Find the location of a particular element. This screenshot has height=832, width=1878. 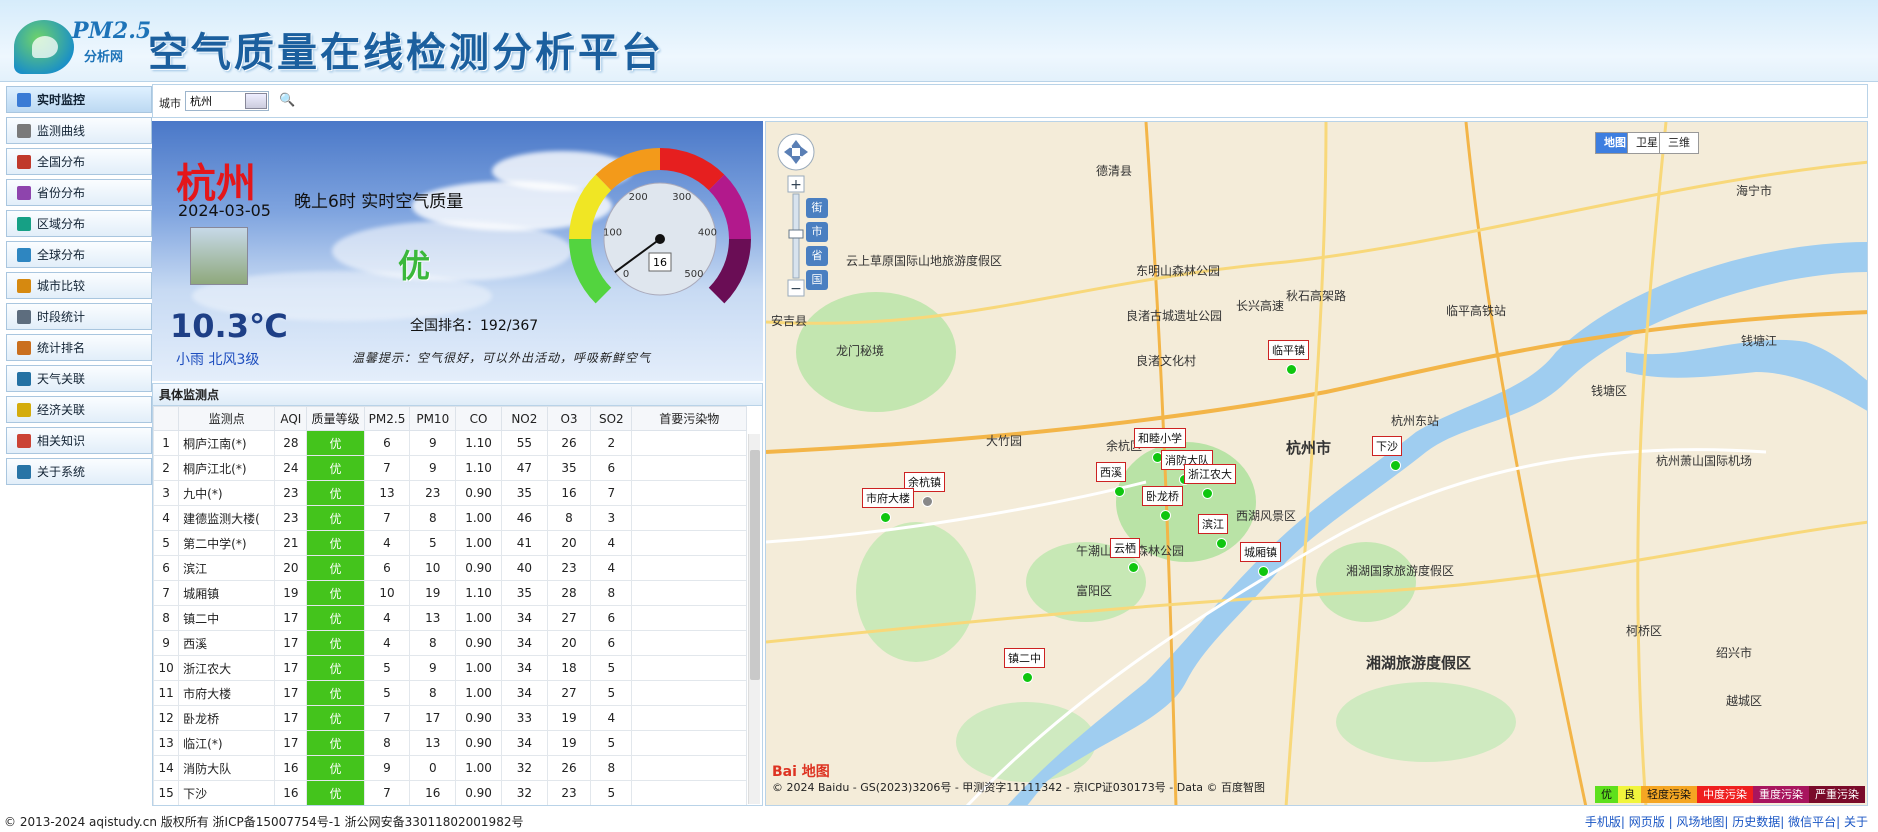

sidebar-item-1: 实时监控 is located at coordinates (79, 99).